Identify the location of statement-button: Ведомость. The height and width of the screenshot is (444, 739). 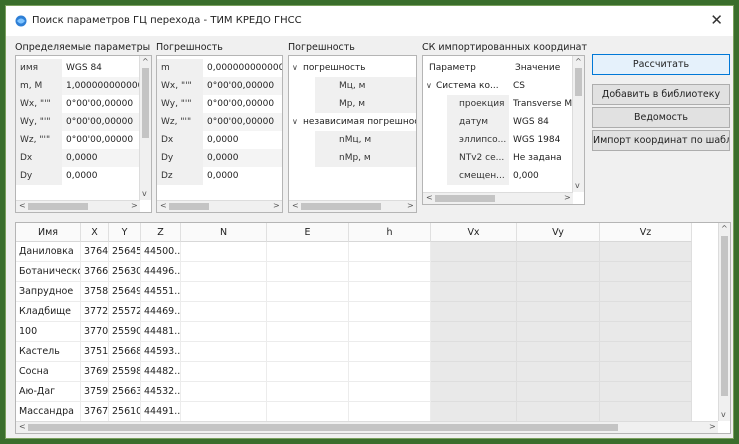
(661, 117).